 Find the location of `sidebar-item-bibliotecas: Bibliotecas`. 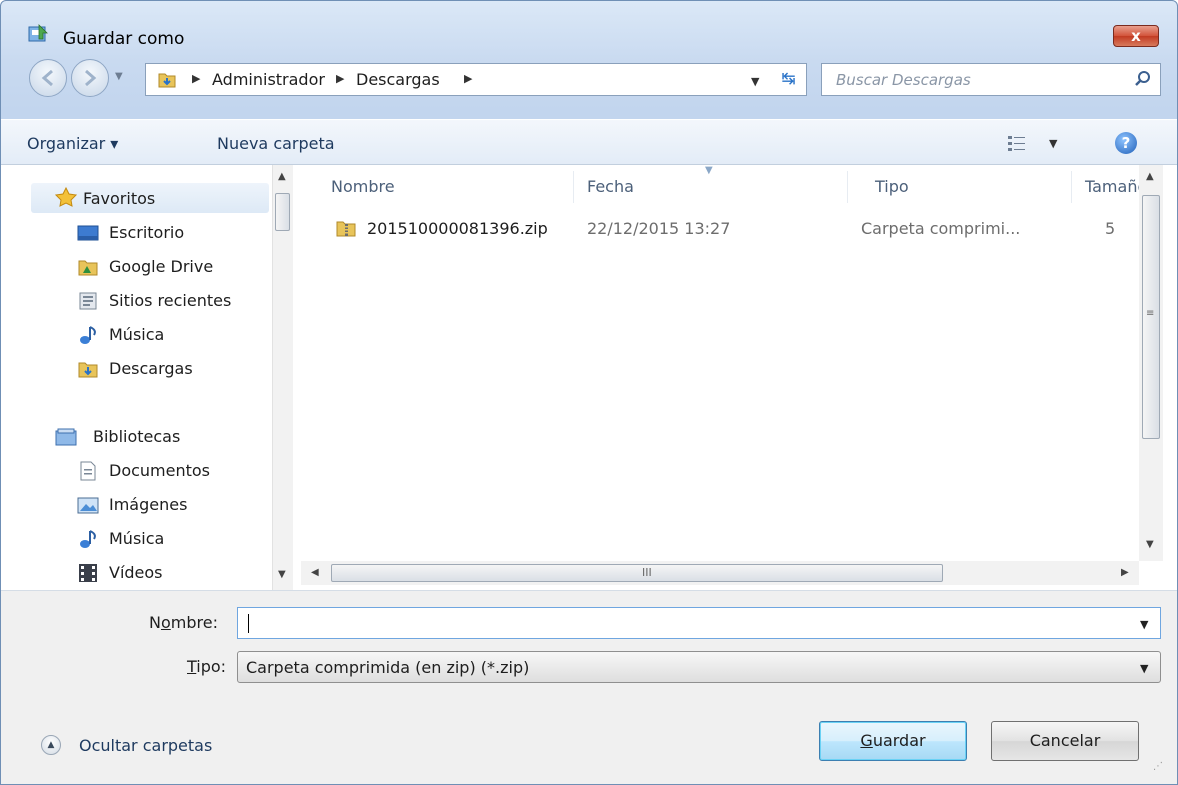

sidebar-item-bibliotecas: Bibliotecas is located at coordinates (136, 436).